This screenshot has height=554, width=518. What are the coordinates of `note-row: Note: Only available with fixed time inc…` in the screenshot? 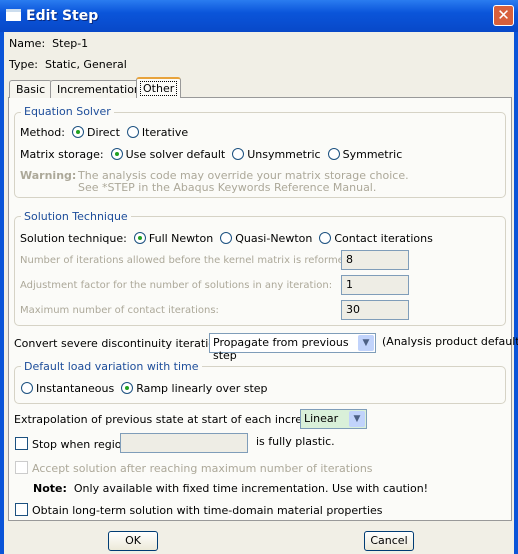 It's located at (230, 488).